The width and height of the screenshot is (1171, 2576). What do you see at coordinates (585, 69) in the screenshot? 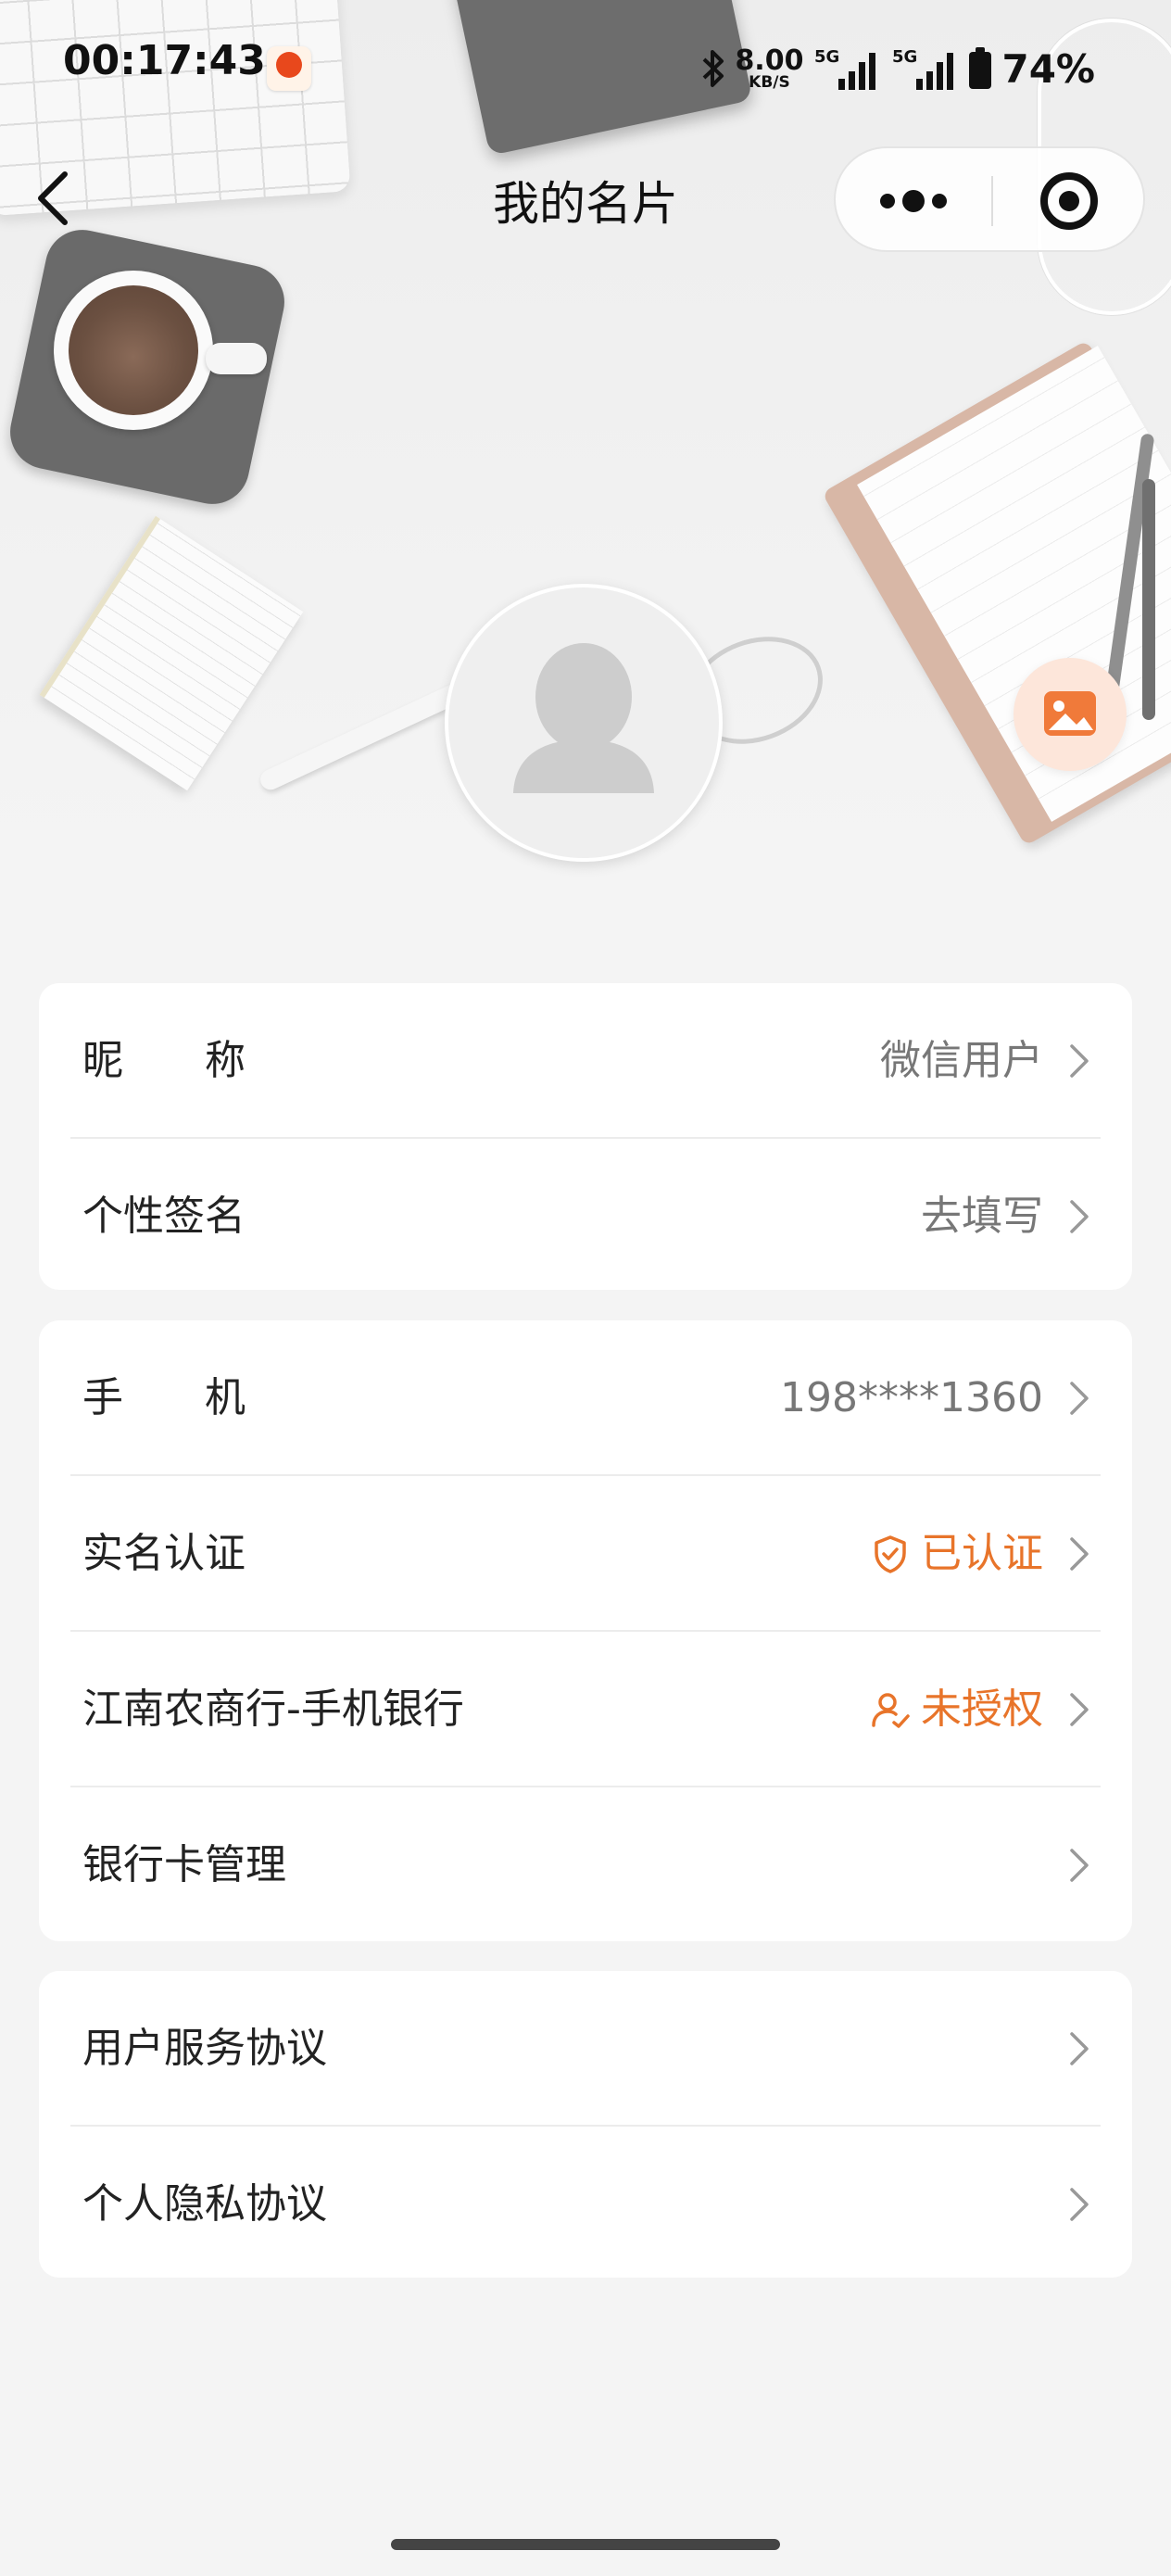
I see `status-bar: 00:17:43 8.00 KB/S 5G 5G 74%` at bounding box center [585, 69].